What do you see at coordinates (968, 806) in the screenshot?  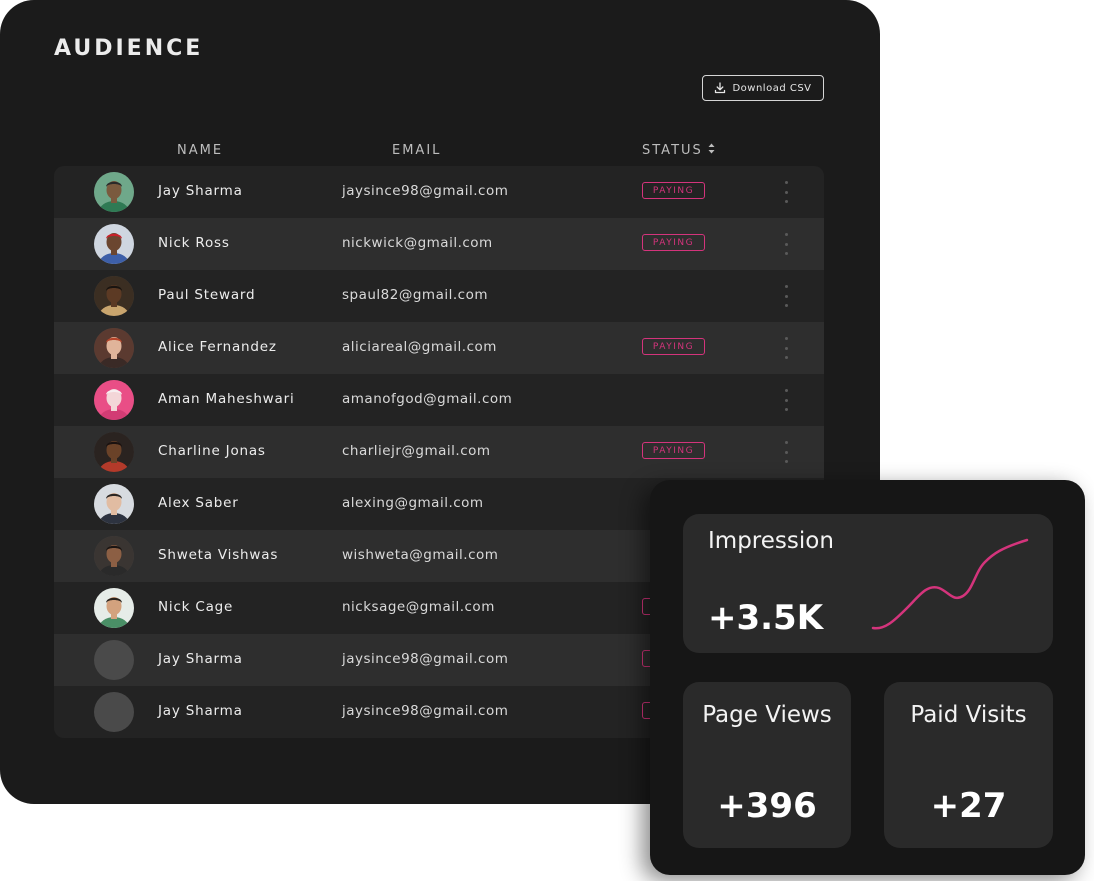 I see `paid-visits-value: +27` at bounding box center [968, 806].